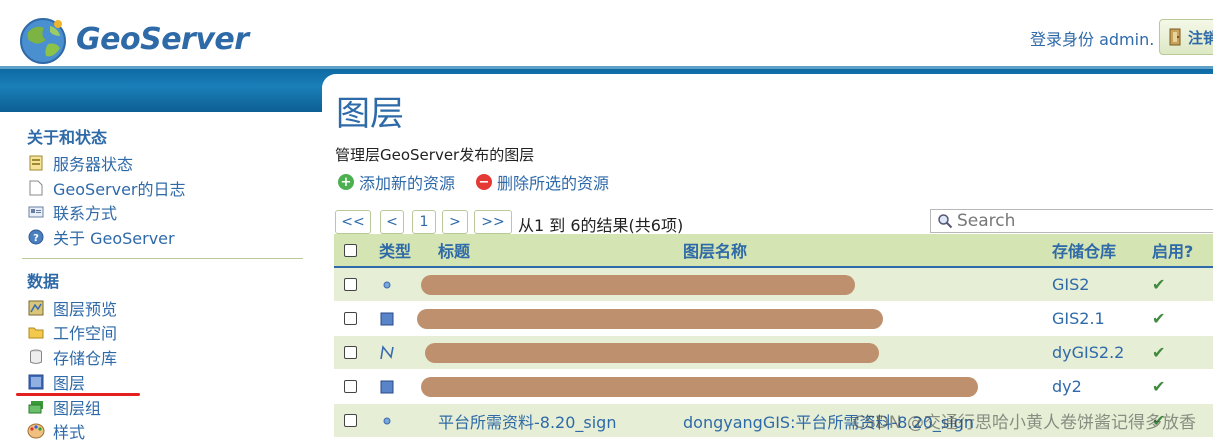 The image size is (1213, 443). Describe the element at coordinates (350, 250) in the screenshot. I see `select-all-checkbox` at that location.